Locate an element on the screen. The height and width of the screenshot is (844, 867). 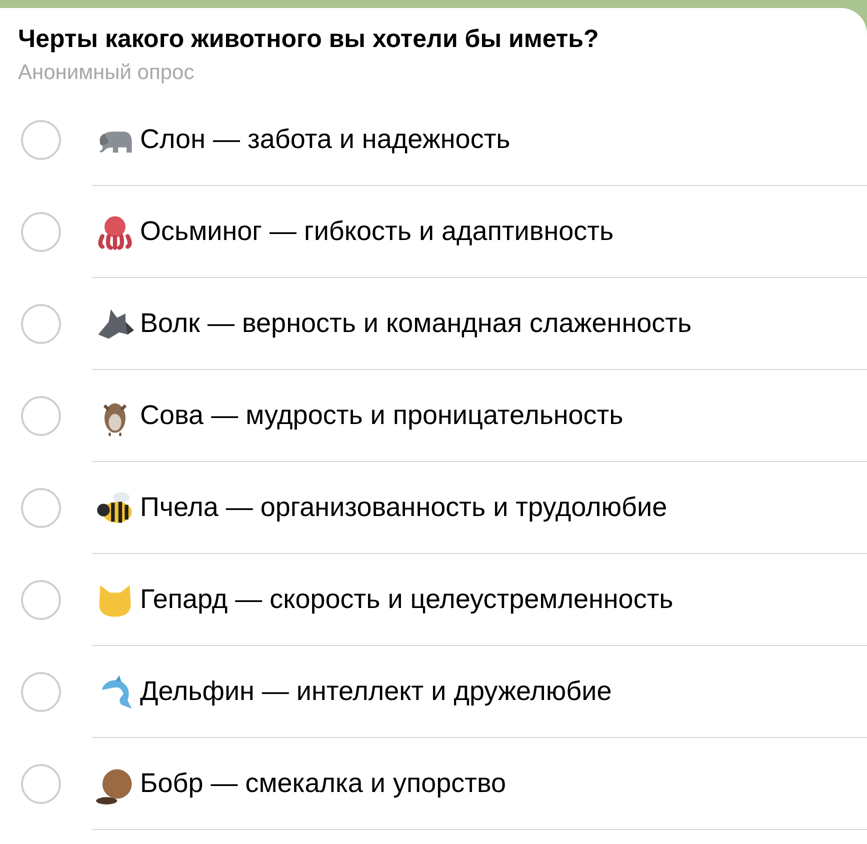
poll-option-label: Пчела — организованность и трудолюбие is located at coordinates (404, 507).